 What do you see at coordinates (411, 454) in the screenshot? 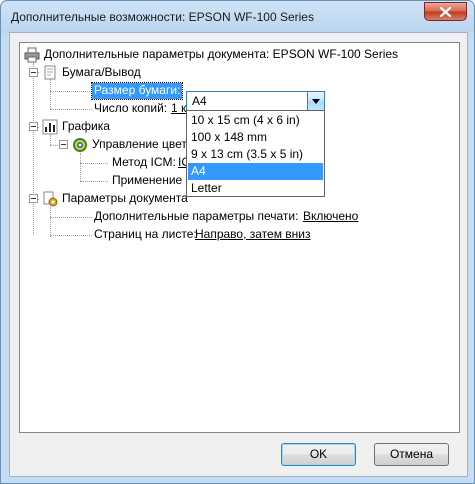
I see `cancel-button: Отмена` at bounding box center [411, 454].